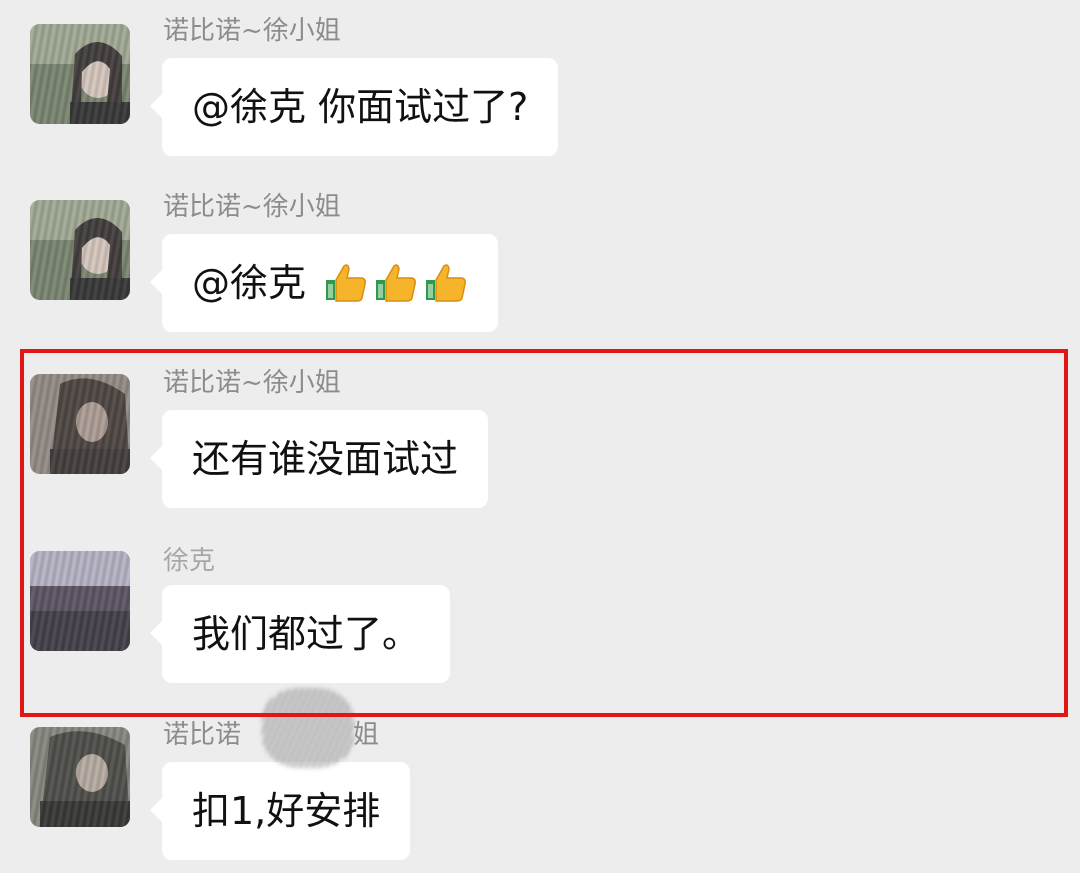 This screenshot has height=873, width=1080. I want to click on message-text: @徐克, so click(249, 283).